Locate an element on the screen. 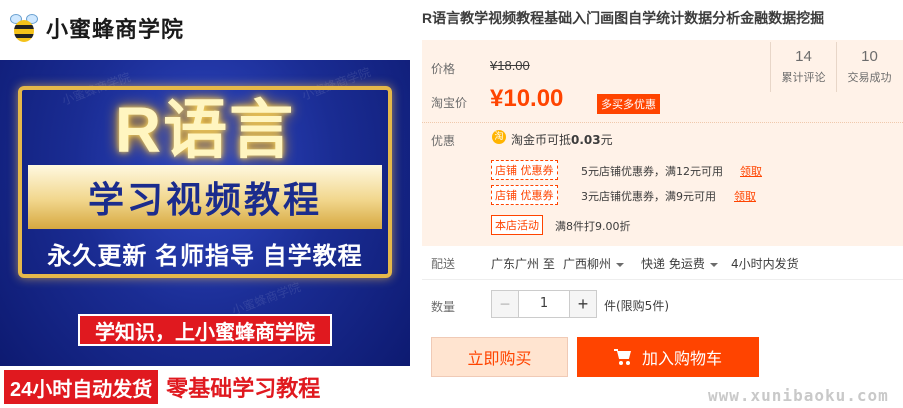 The width and height of the screenshot is (903, 408). hero-bottom-bar: 24小时自动发货 零基础学习教程 is located at coordinates (205, 387).